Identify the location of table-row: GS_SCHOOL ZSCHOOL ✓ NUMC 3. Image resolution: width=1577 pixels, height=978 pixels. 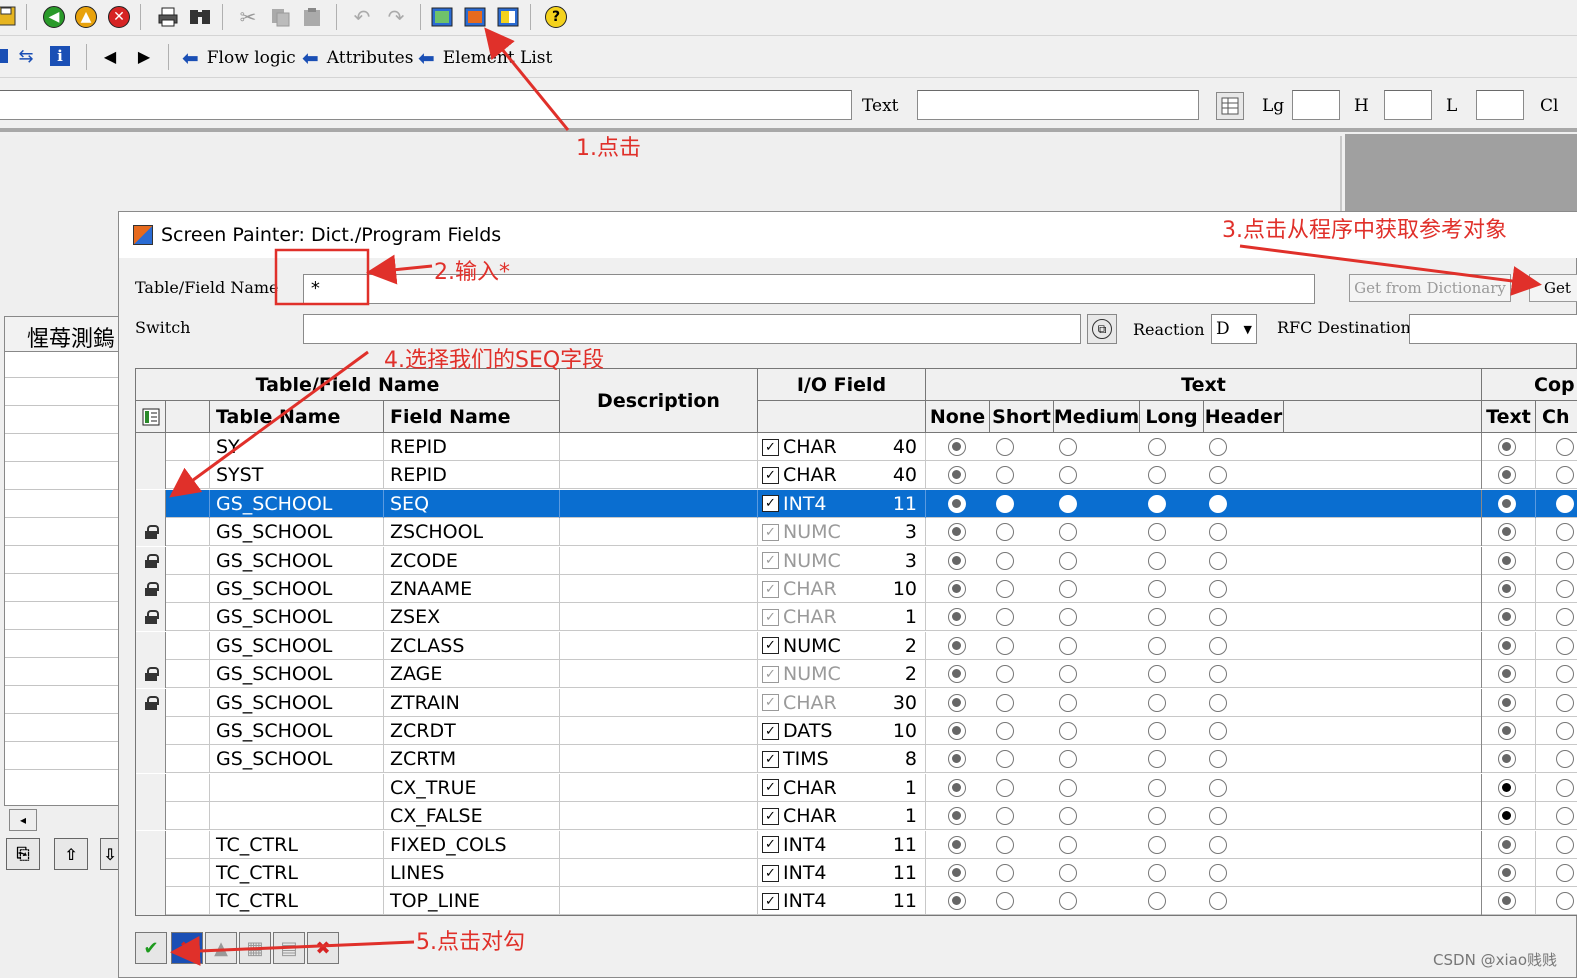
(856, 532).